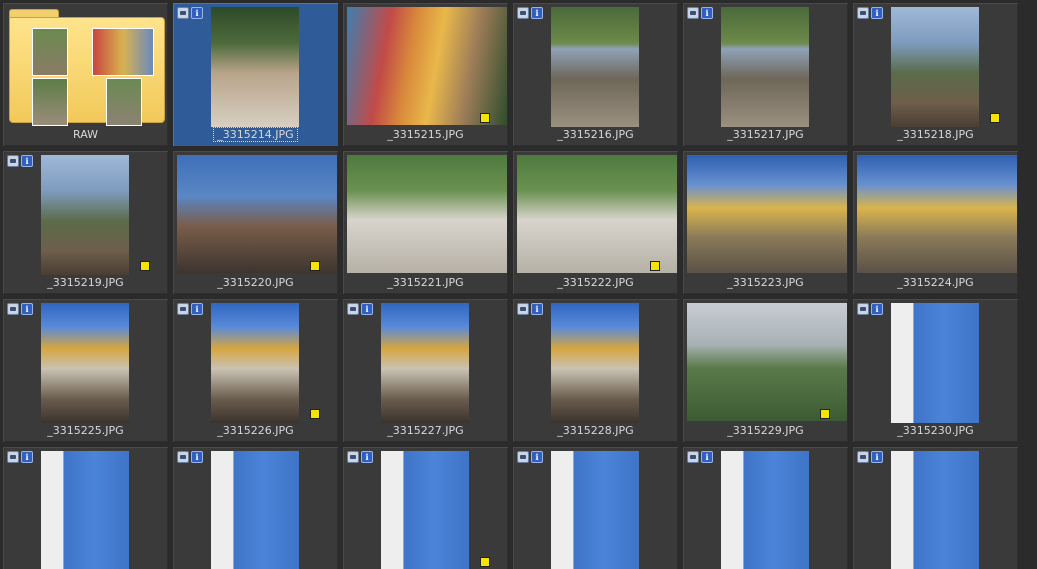 This screenshot has height=569, width=1037. I want to click on thumbnail-cell: i _3315228.JPG, so click(595, 370).